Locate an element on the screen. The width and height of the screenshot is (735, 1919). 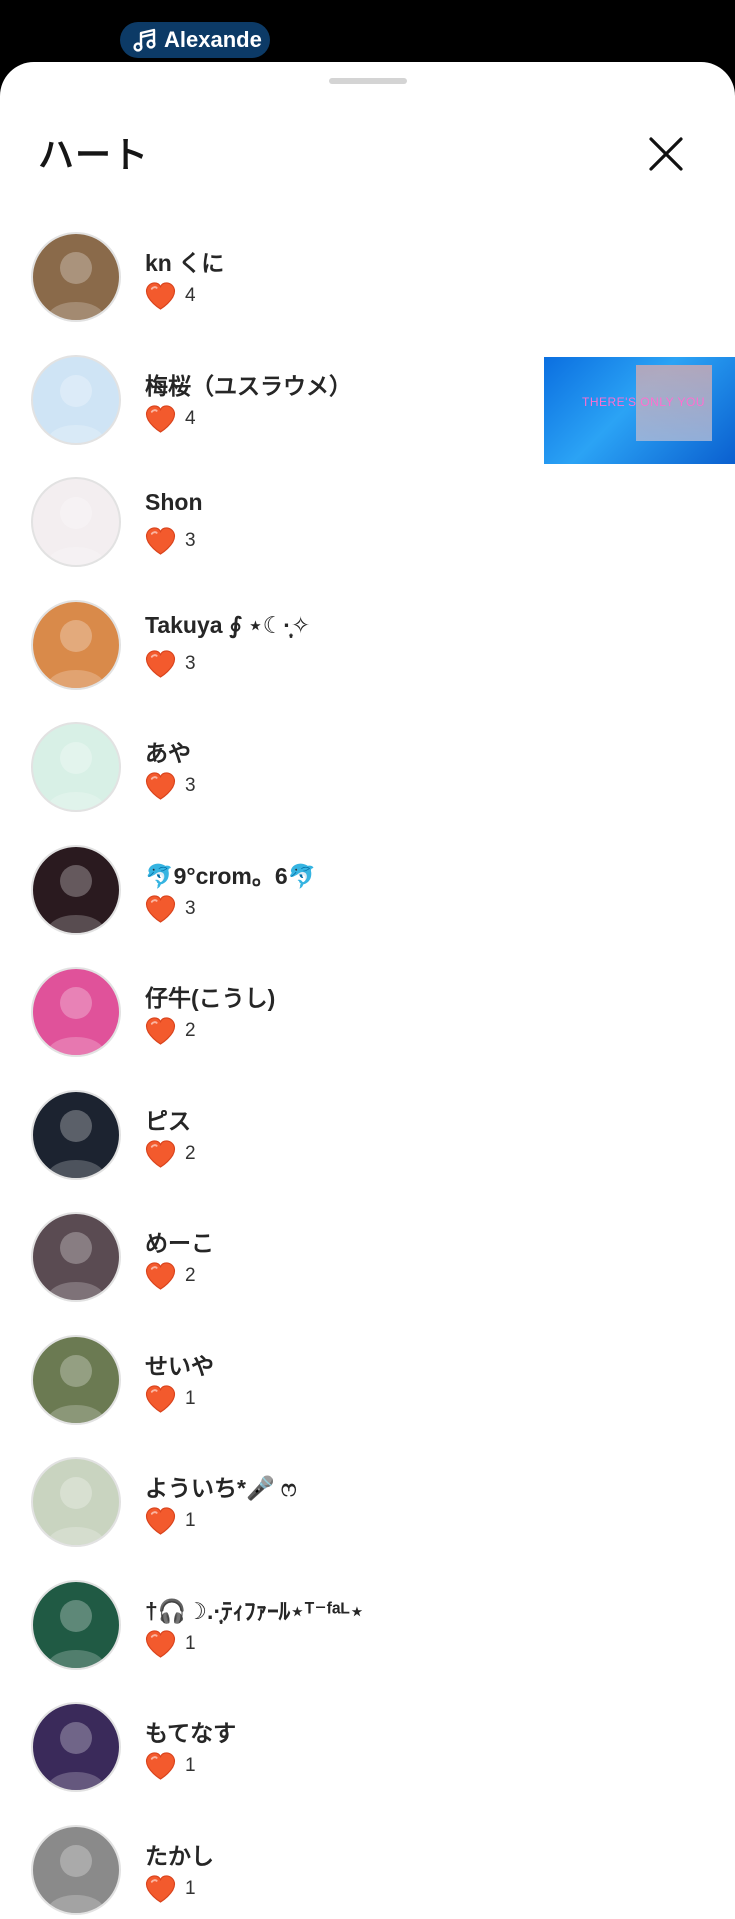
username: めーこ is located at coordinates (179, 1241).